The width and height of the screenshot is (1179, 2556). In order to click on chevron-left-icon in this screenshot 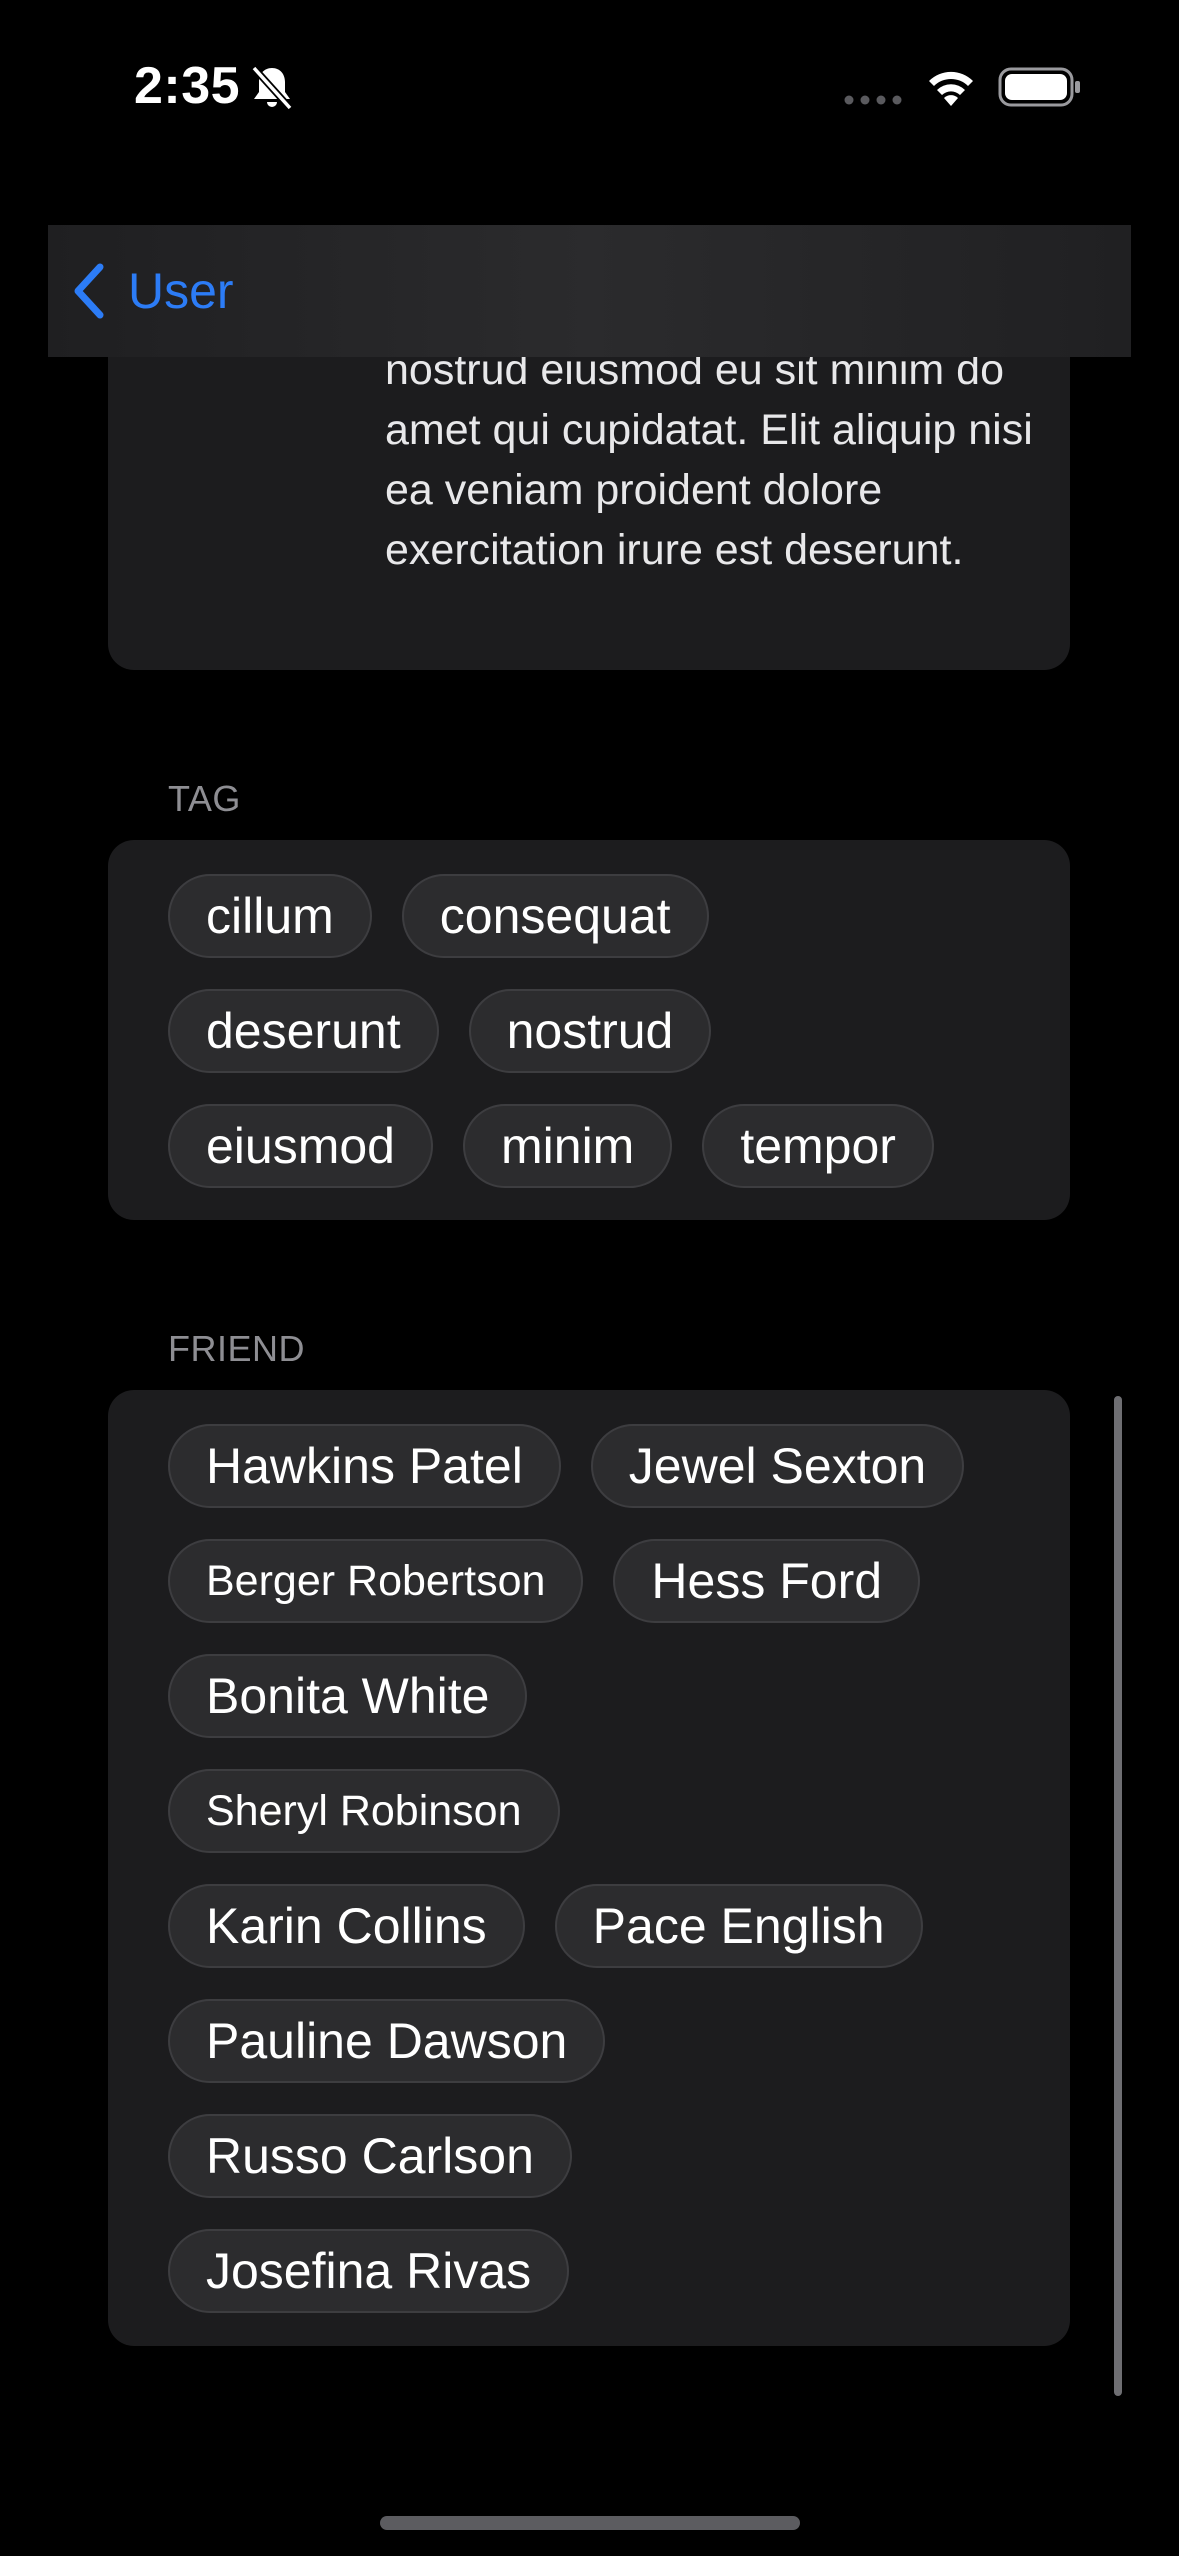, I will do `click(89, 291)`.